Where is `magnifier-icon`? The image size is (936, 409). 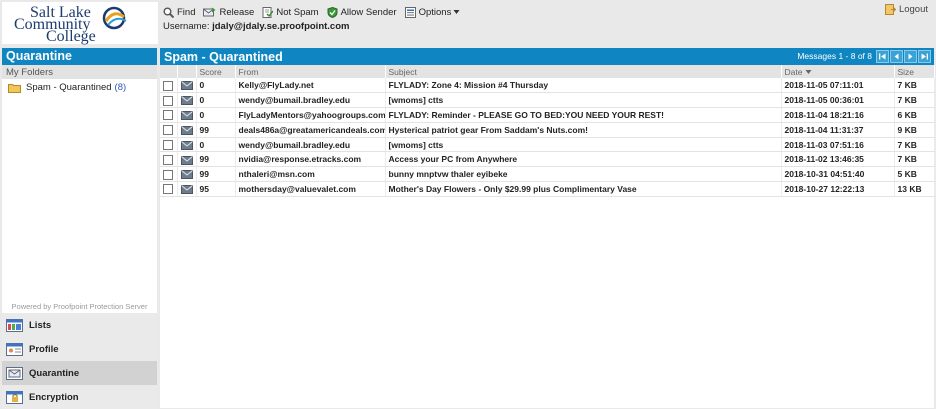
magnifier-icon is located at coordinates (168, 12).